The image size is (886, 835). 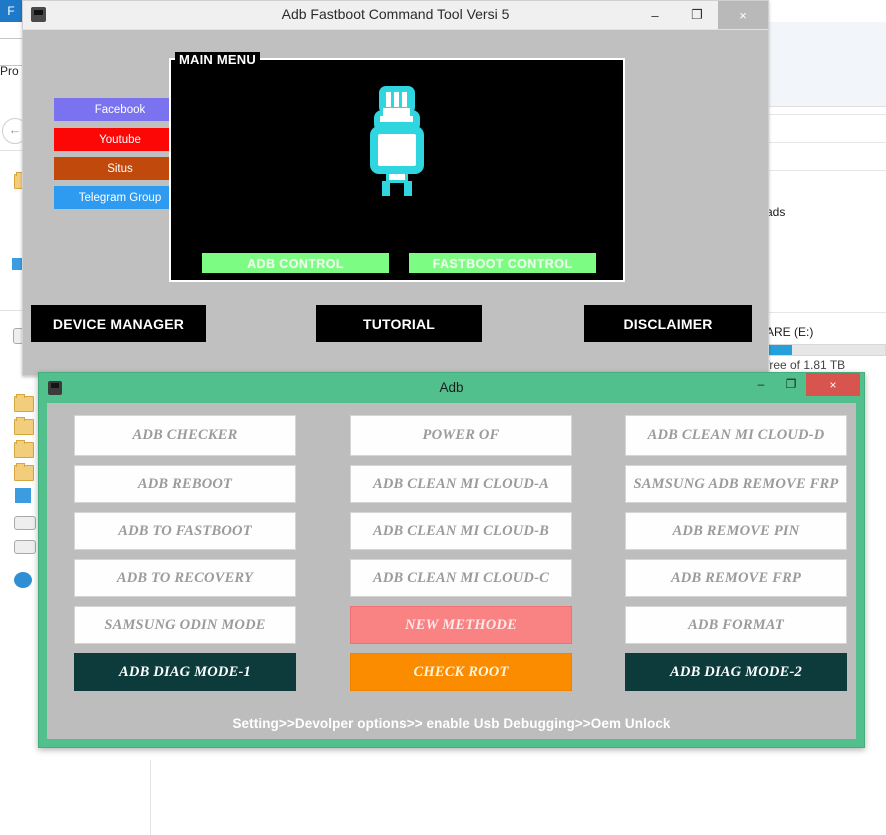 What do you see at coordinates (395, 15) in the screenshot?
I see `window-title-bar: Adb Fastboot Command Tool Versi 5 – ❐ ×` at bounding box center [395, 15].